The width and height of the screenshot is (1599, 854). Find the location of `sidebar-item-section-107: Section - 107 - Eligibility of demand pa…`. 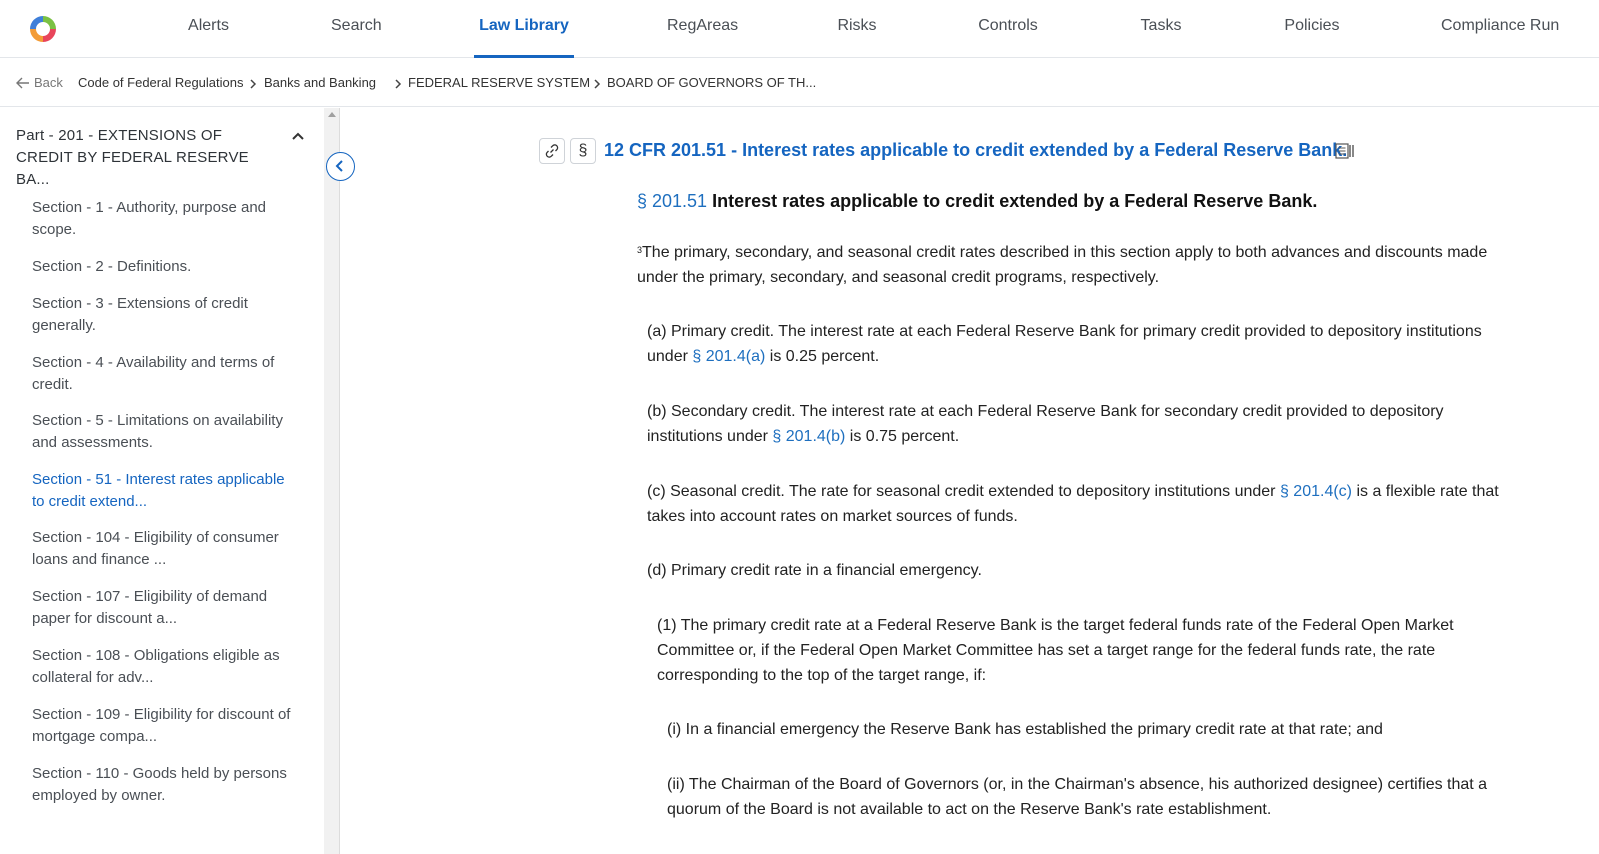

sidebar-item-section-107: Section - 107 - Eligibility of demand pa… is located at coordinates (165, 607).